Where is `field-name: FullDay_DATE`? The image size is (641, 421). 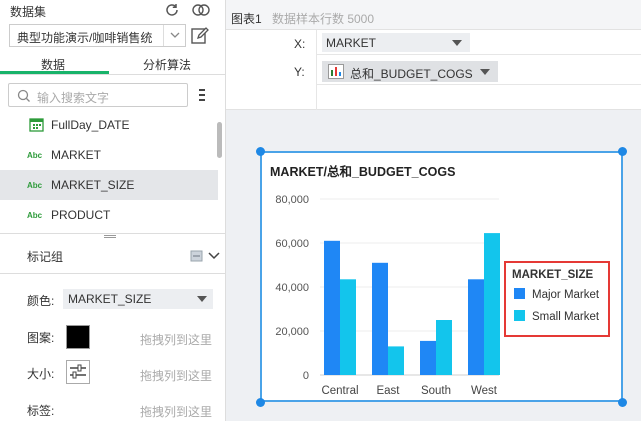 field-name: FullDay_DATE is located at coordinates (90, 125).